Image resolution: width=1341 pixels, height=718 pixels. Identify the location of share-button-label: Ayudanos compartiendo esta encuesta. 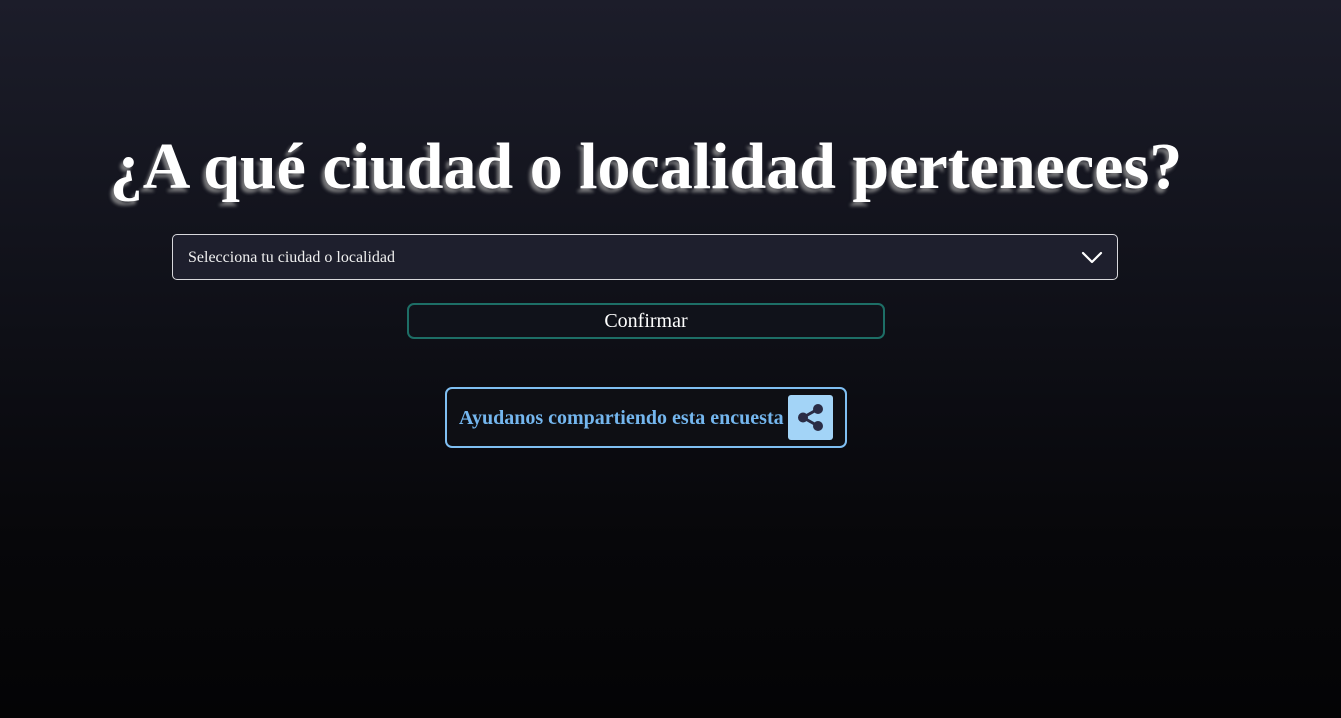
(621, 418).